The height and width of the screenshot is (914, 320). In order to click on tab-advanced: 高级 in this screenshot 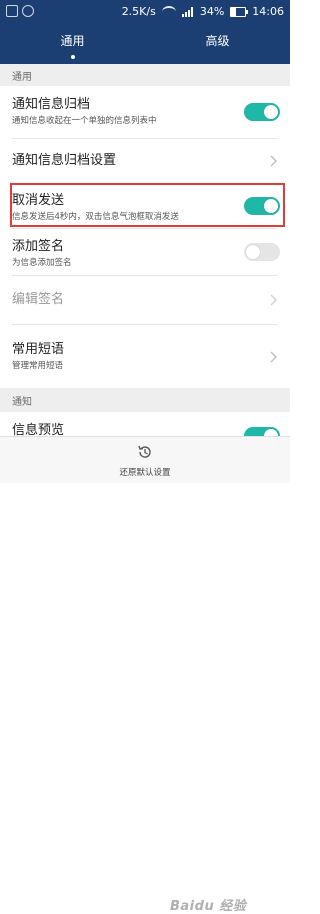, I will do `click(217, 45)`.